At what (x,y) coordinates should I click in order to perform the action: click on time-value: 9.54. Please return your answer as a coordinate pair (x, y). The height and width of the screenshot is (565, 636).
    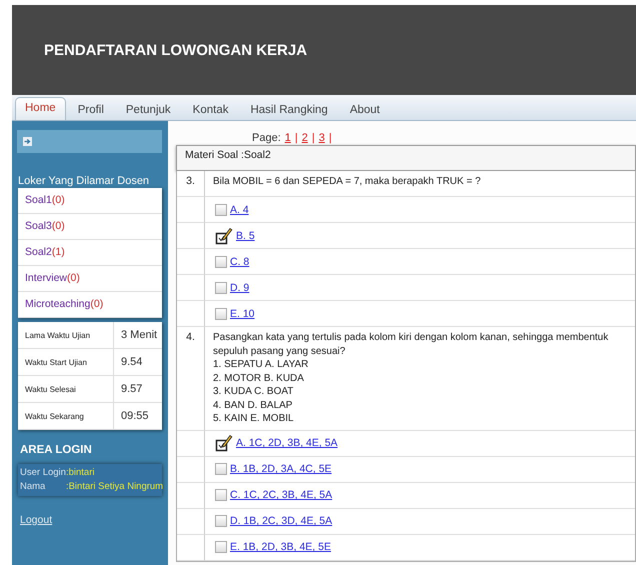
    Looking at the image, I should click on (138, 362).